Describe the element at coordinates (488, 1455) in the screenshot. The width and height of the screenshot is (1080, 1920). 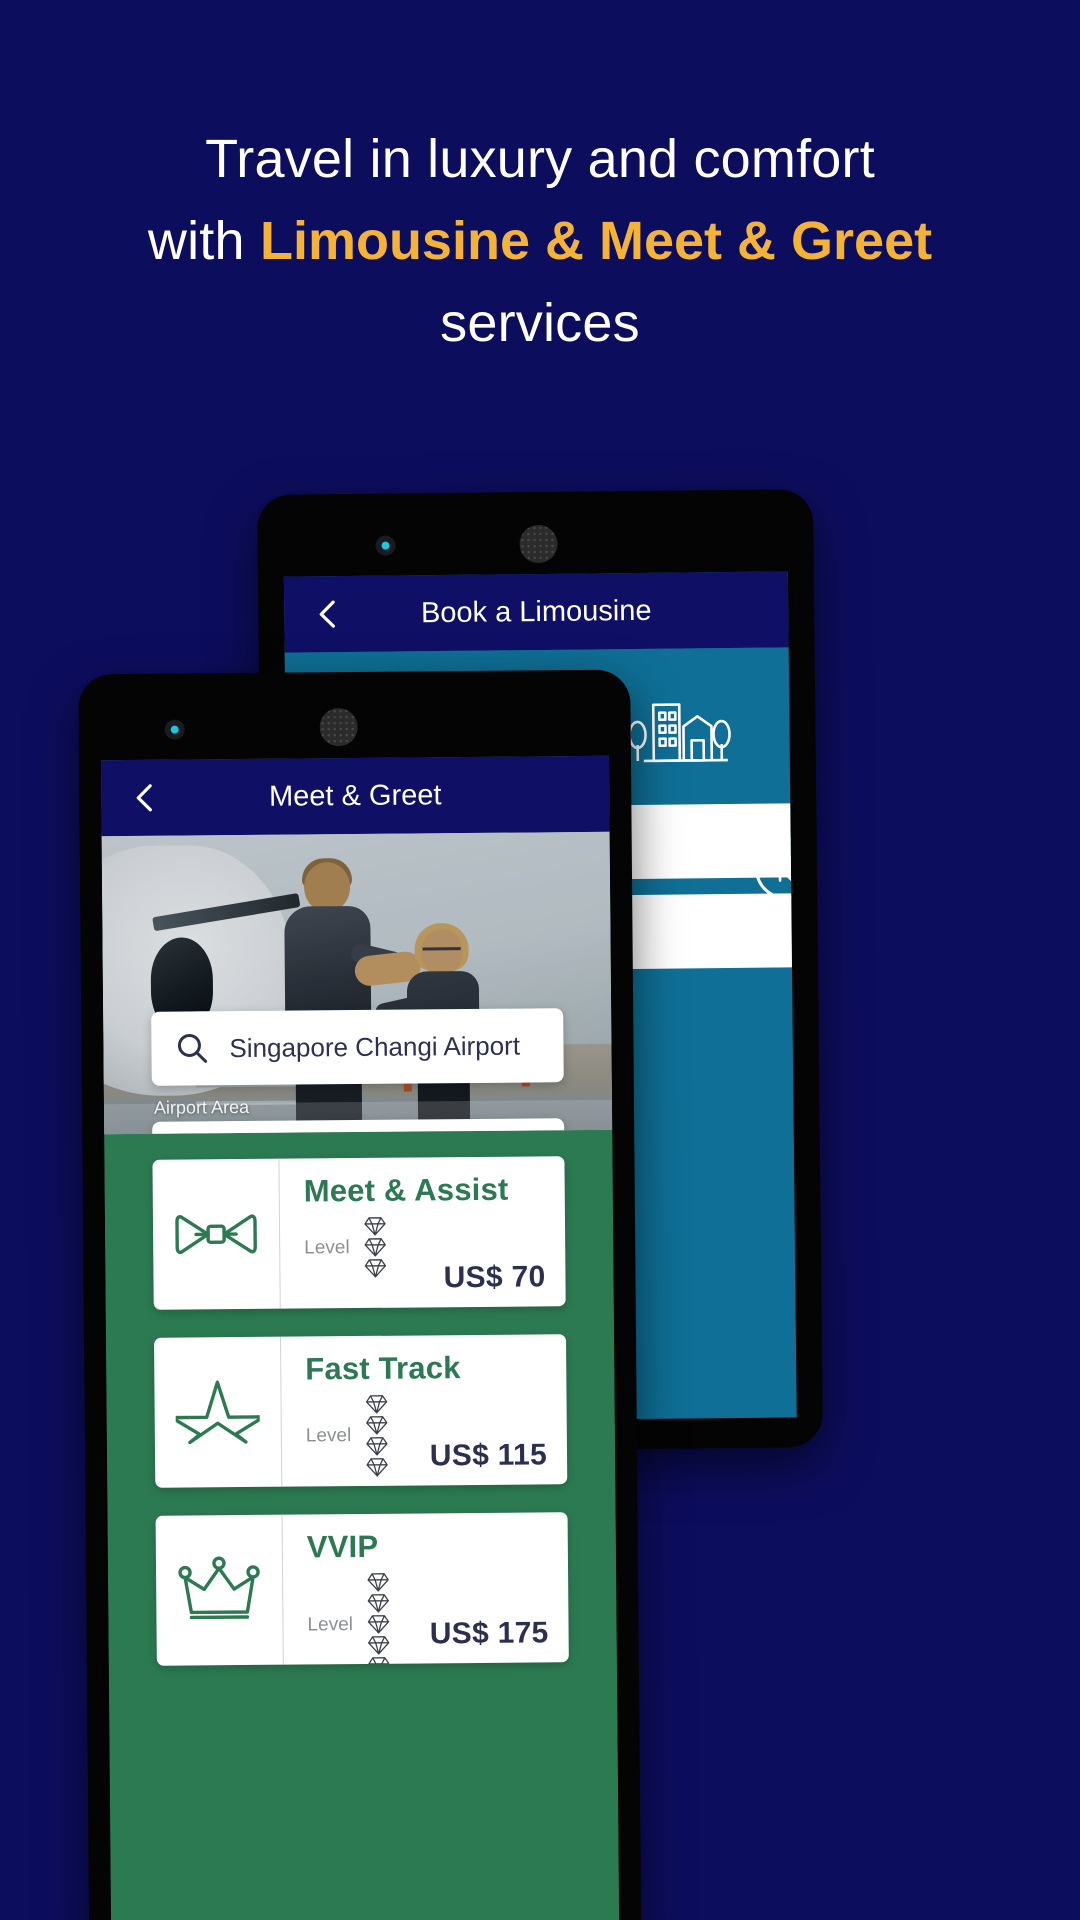
I see `service-price: US$ 115` at that location.